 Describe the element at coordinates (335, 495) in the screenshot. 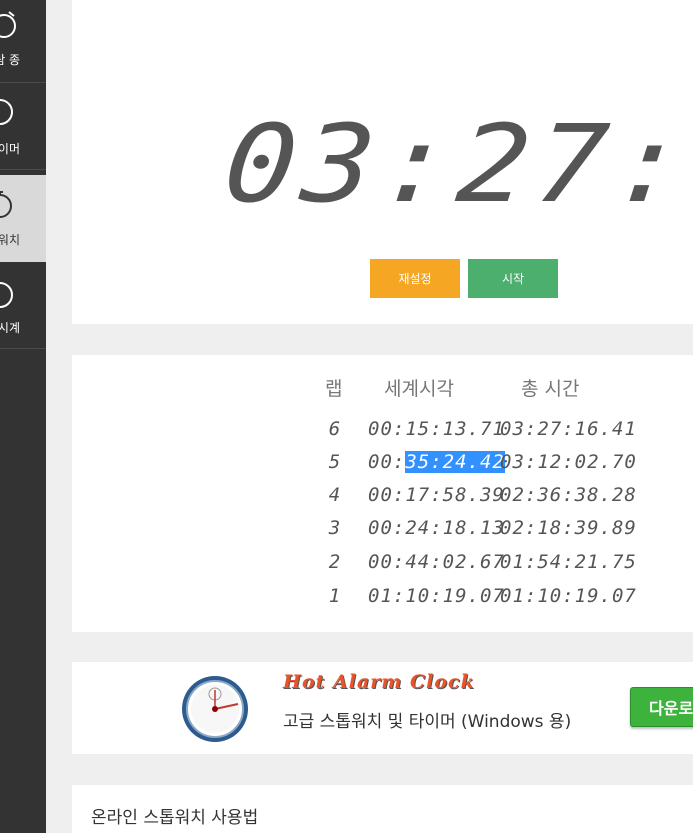

I see `lap-number: 4` at that location.